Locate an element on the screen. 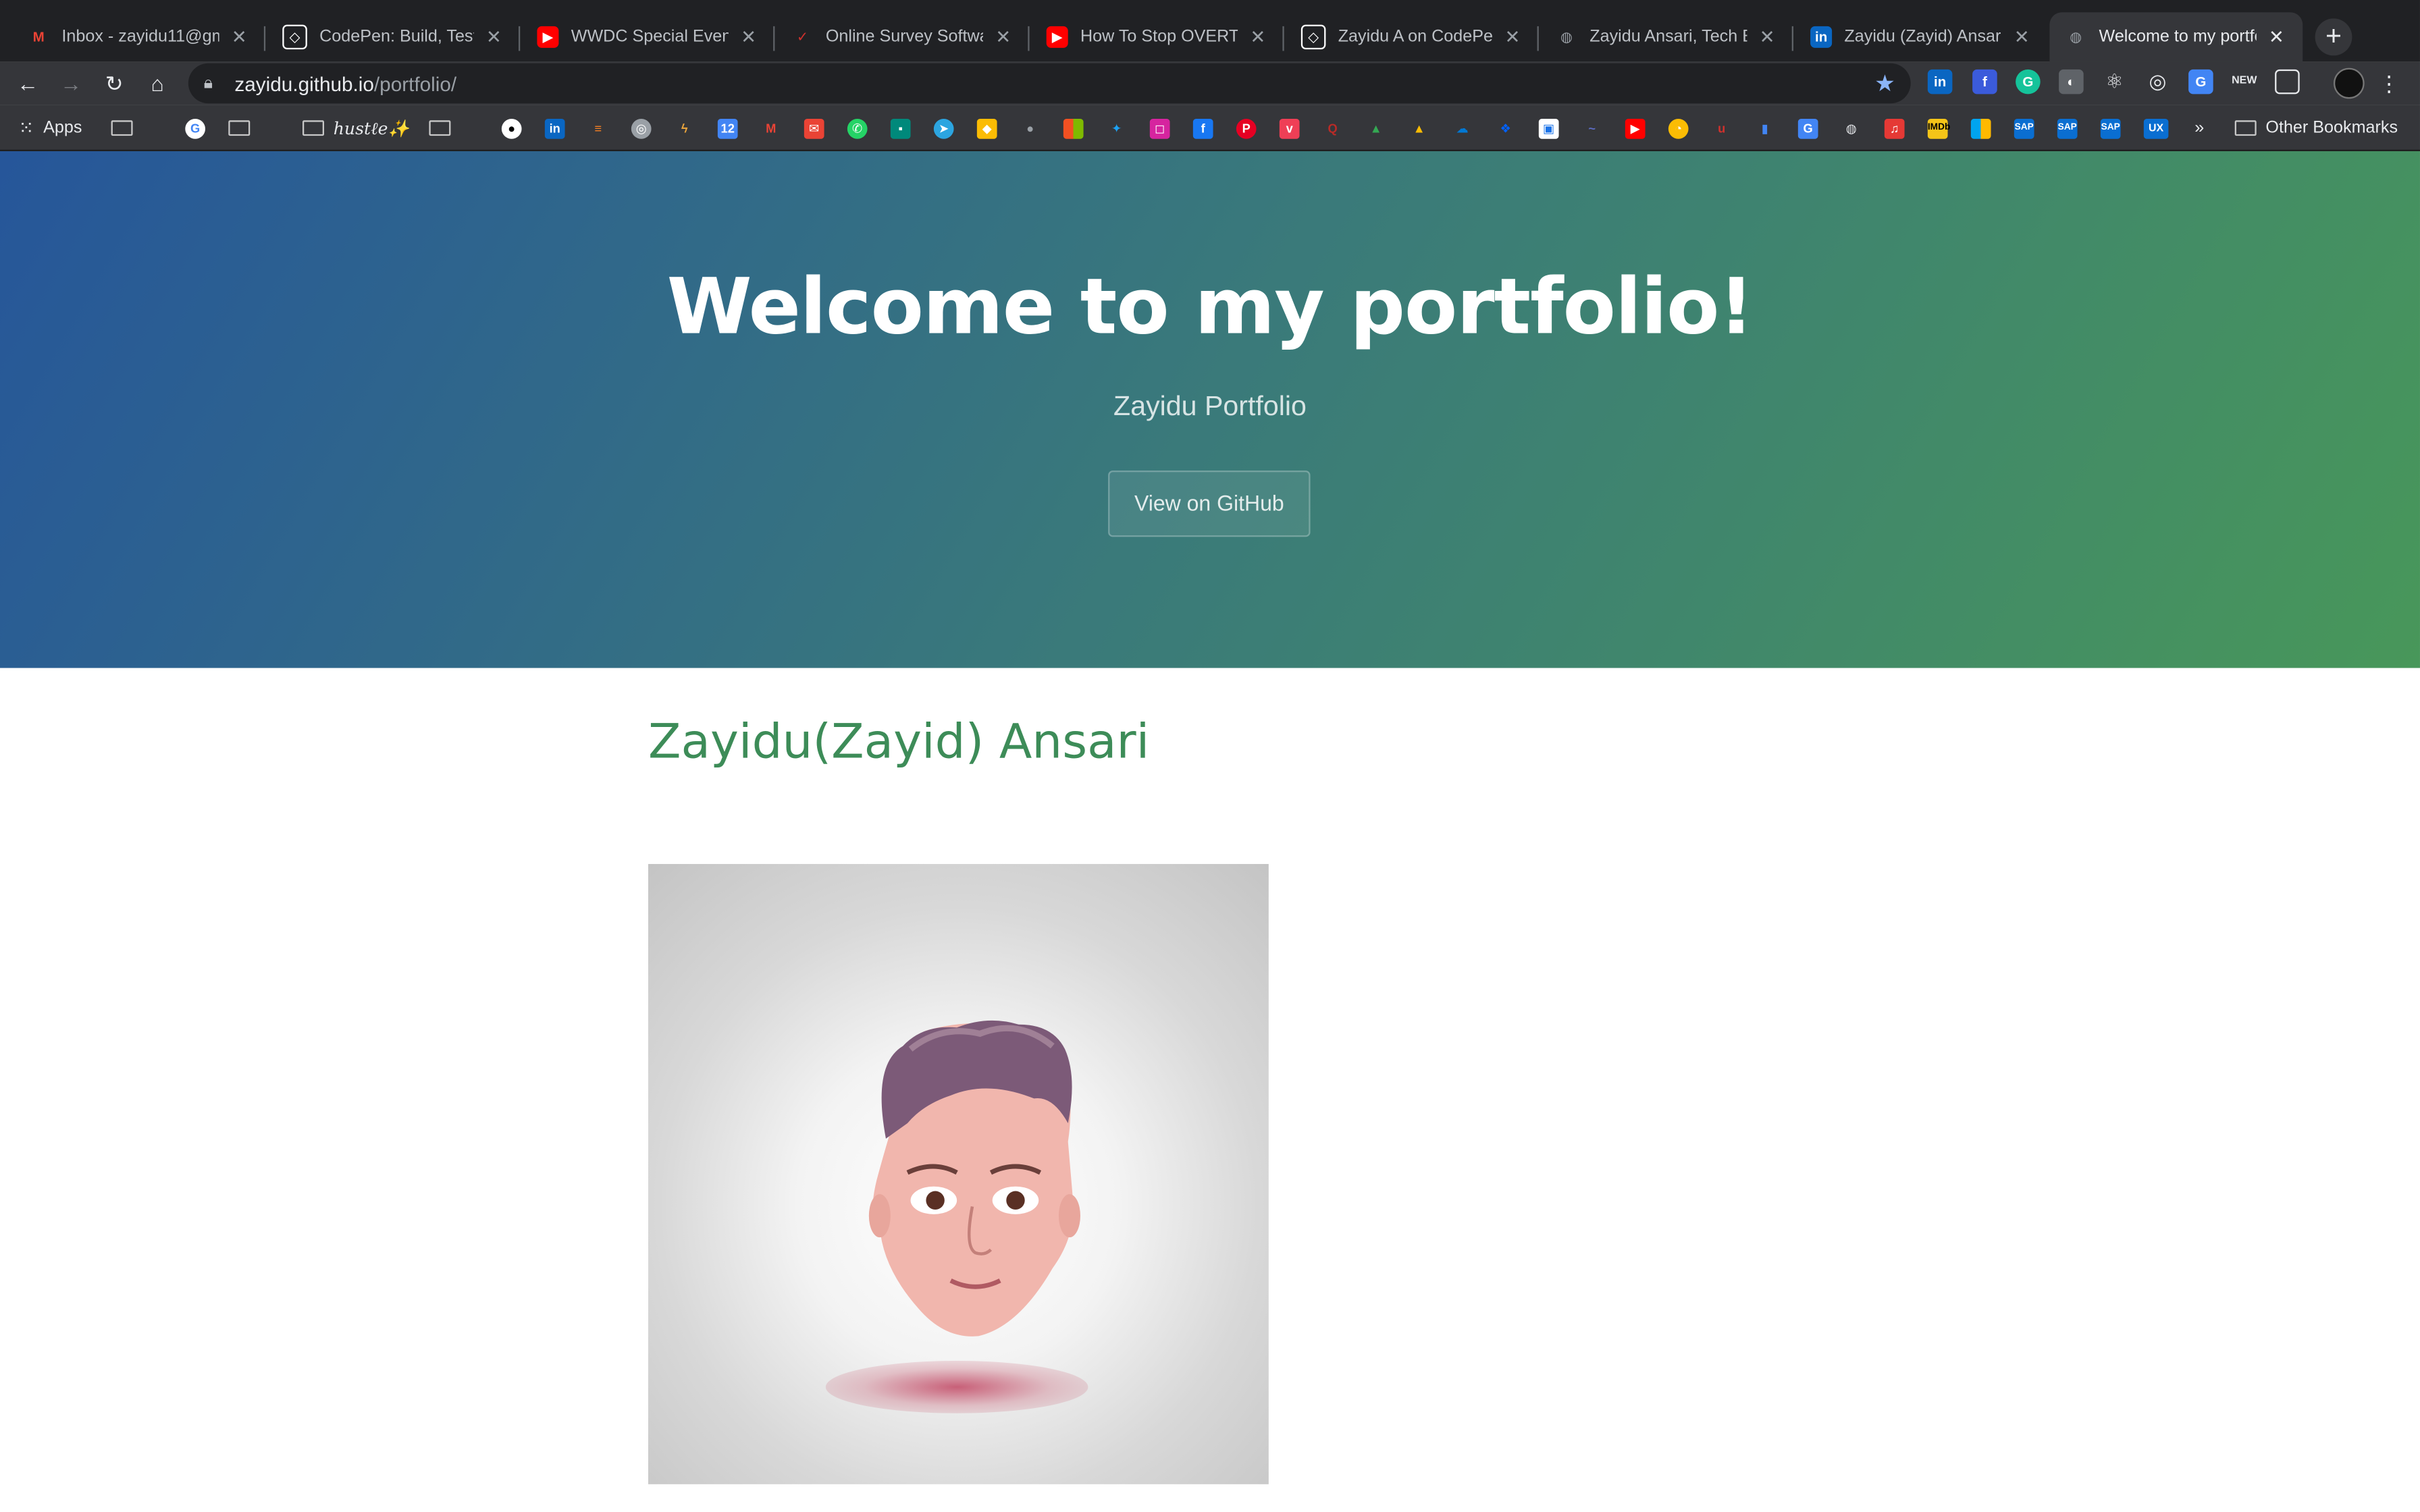  linkedin-extension-icon: in is located at coordinates (1940, 81).